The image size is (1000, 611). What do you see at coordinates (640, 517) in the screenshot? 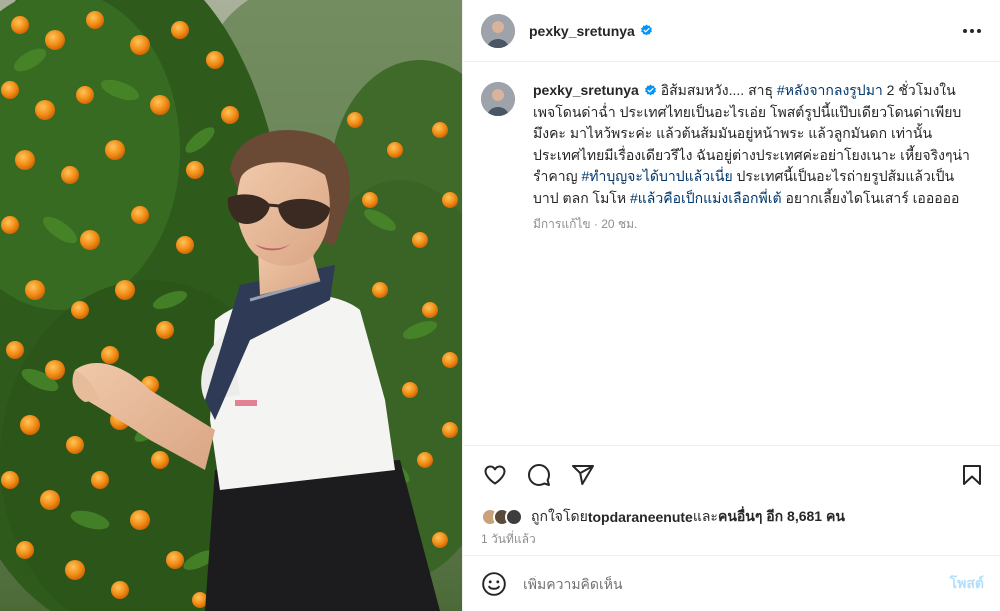
I see `liker-username: topdaraneenute` at bounding box center [640, 517].